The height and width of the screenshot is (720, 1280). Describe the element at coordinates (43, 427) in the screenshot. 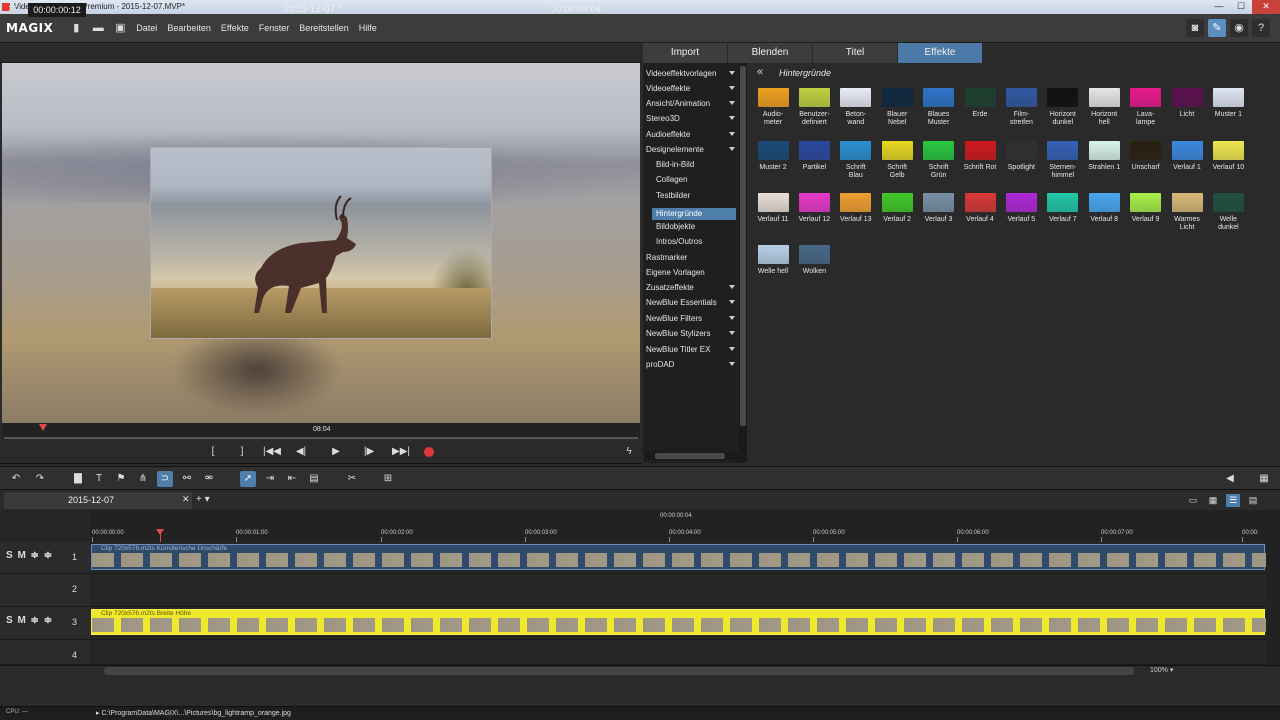

I see `scrubber-position-marker` at that location.